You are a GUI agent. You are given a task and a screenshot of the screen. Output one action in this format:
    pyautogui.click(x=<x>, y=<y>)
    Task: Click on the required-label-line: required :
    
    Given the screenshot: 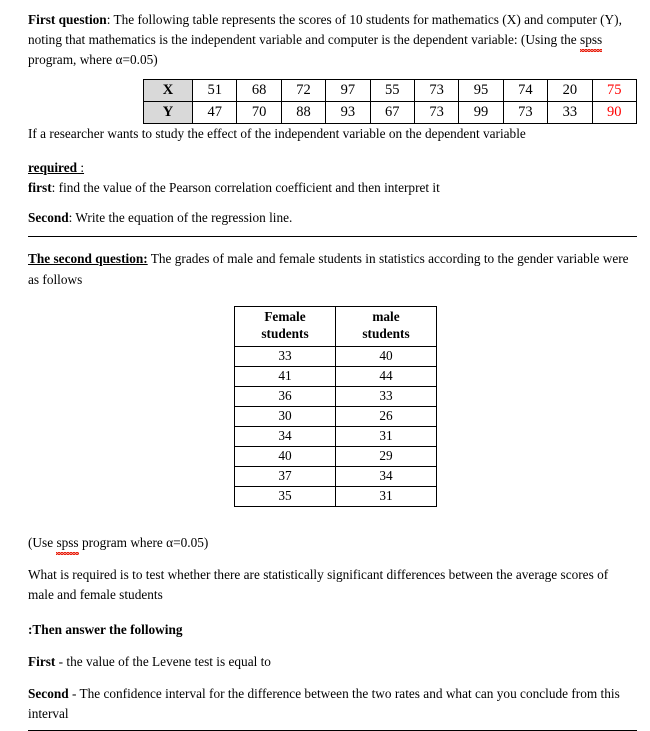 What is the action you would take?
    pyautogui.click(x=332, y=168)
    